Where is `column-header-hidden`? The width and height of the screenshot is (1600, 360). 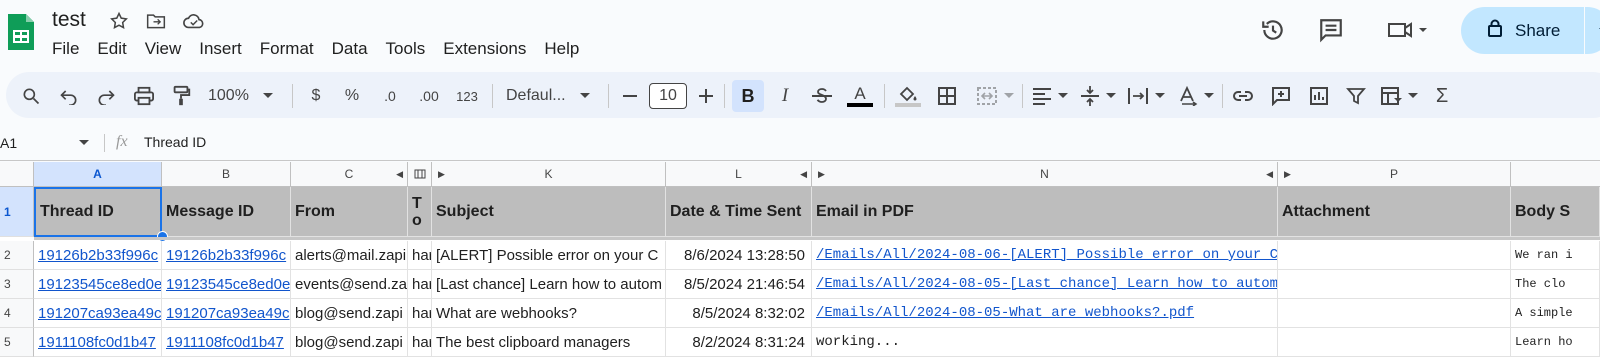 column-header-hidden is located at coordinates (420, 174).